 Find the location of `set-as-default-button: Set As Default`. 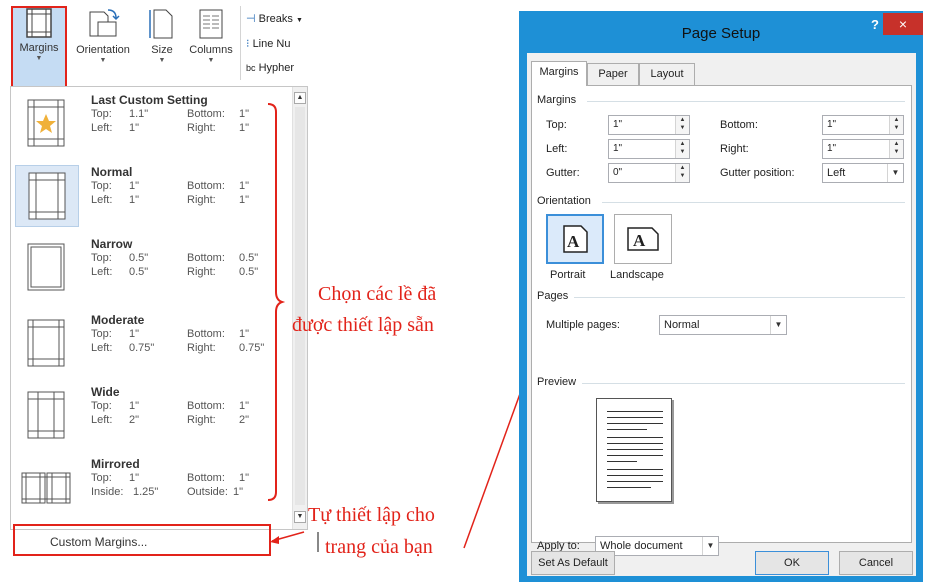

set-as-default-button: Set As Default is located at coordinates (573, 563).